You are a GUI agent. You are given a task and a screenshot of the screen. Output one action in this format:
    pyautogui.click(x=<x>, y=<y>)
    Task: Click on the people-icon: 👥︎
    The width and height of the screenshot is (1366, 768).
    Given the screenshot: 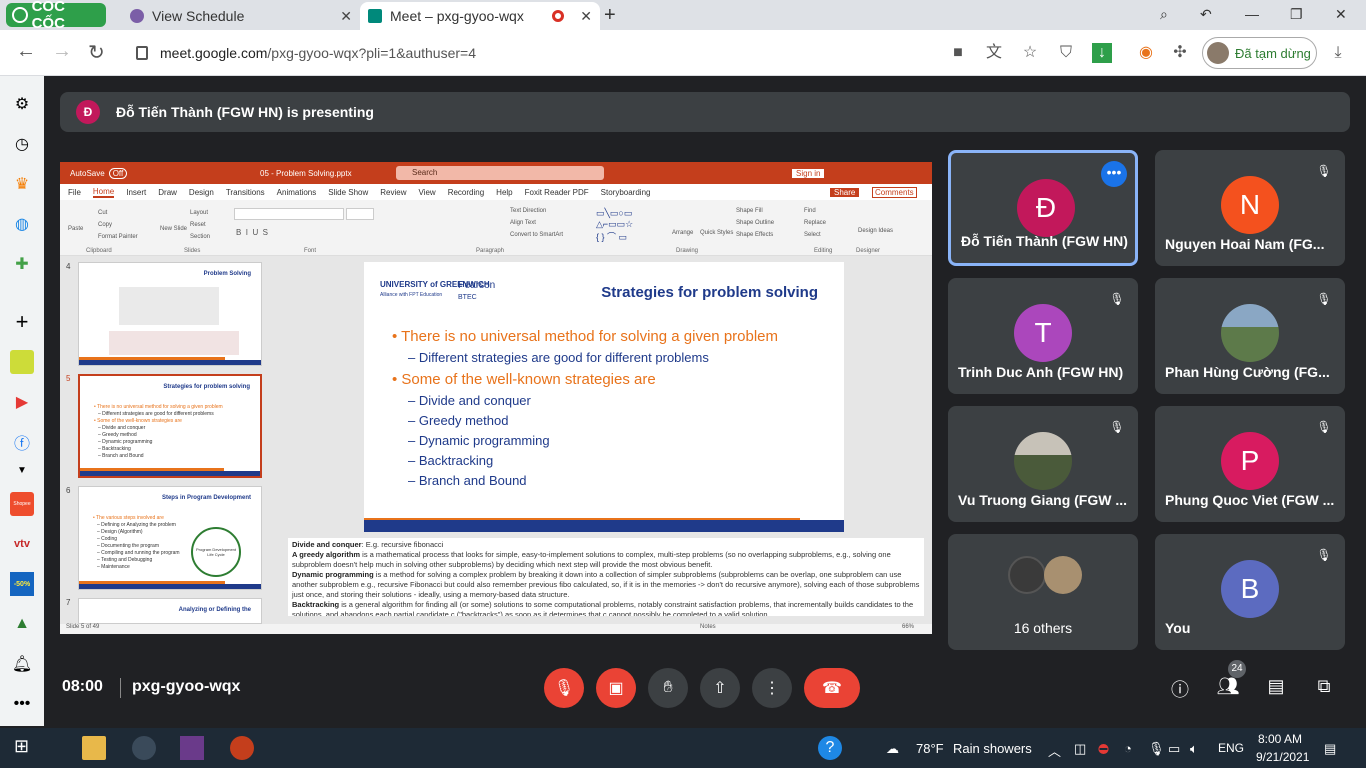 What is the action you would take?
    pyautogui.click(x=1228, y=688)
    